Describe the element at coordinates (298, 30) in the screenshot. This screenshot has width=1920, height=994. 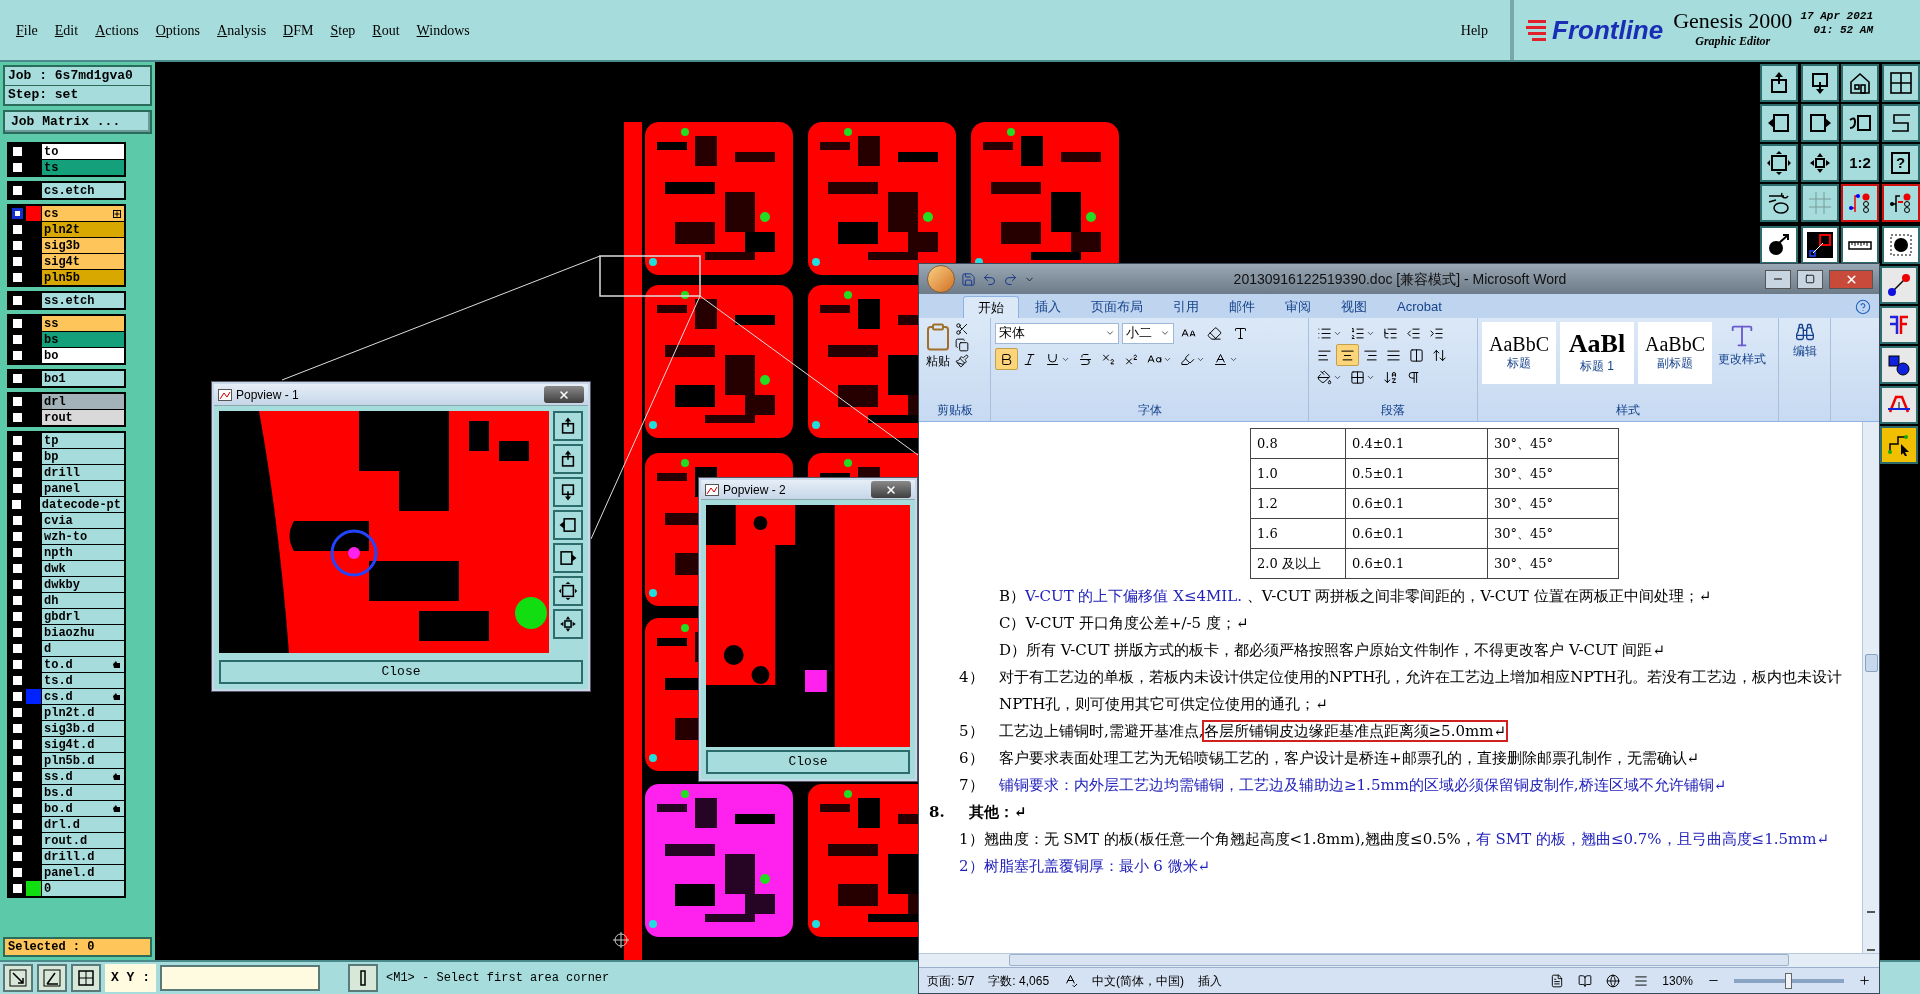
I see `menu-item: DFM` at that location.